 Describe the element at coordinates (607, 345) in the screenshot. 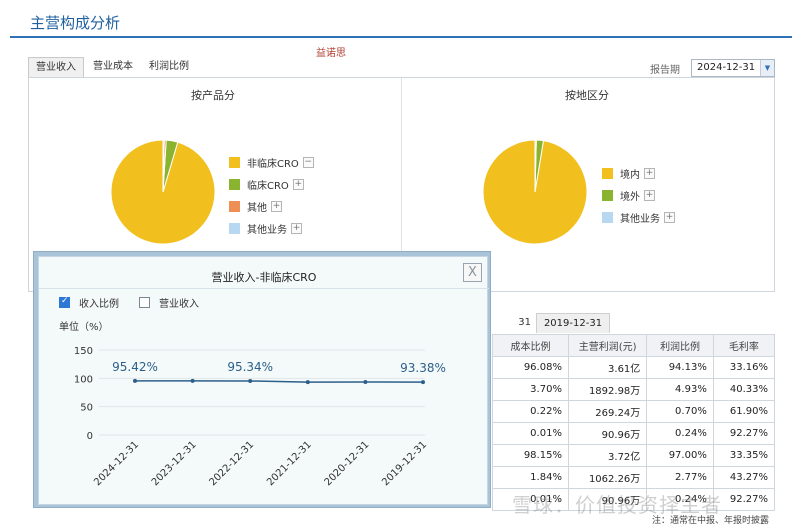

I see `column-header: 主营利润(元)` at that location.